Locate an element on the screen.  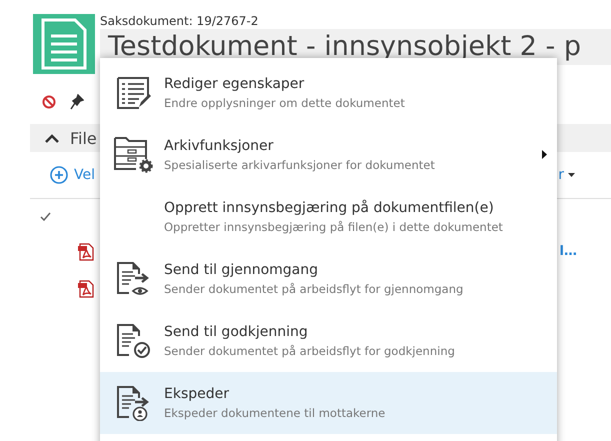
document-icon is located at coordinates (64, 44).